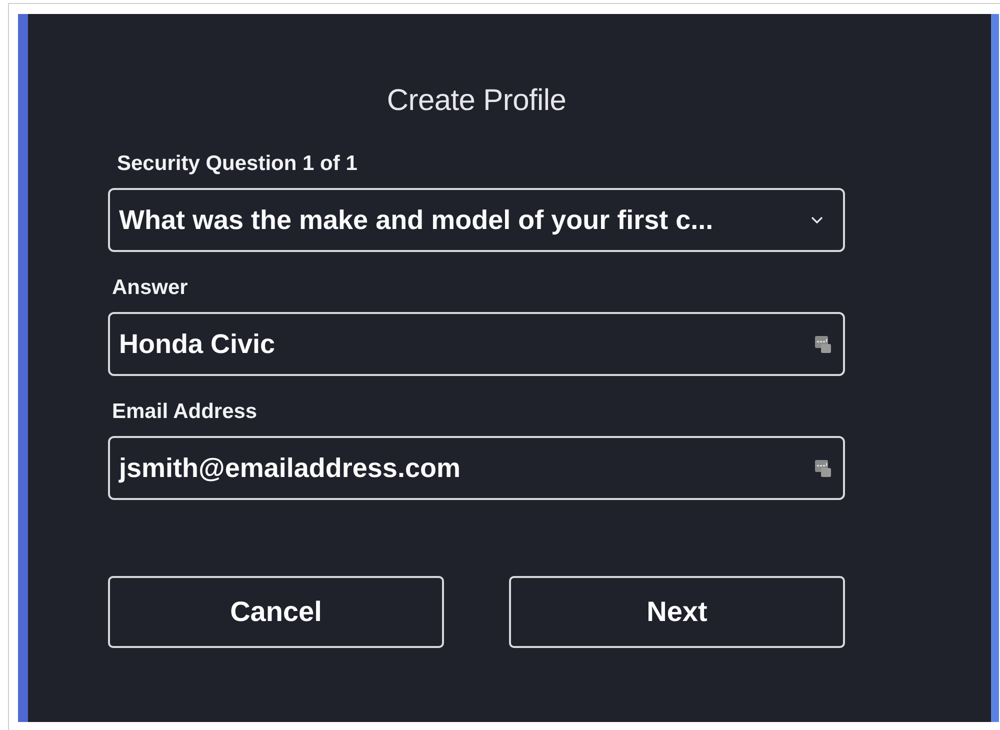 The height and width of the screenshot is (730, 1000). What do you see at coordinates (477, 101) in the screenshot?
I see `dialog-title: Create Profile` at bounding box center [477, 101].